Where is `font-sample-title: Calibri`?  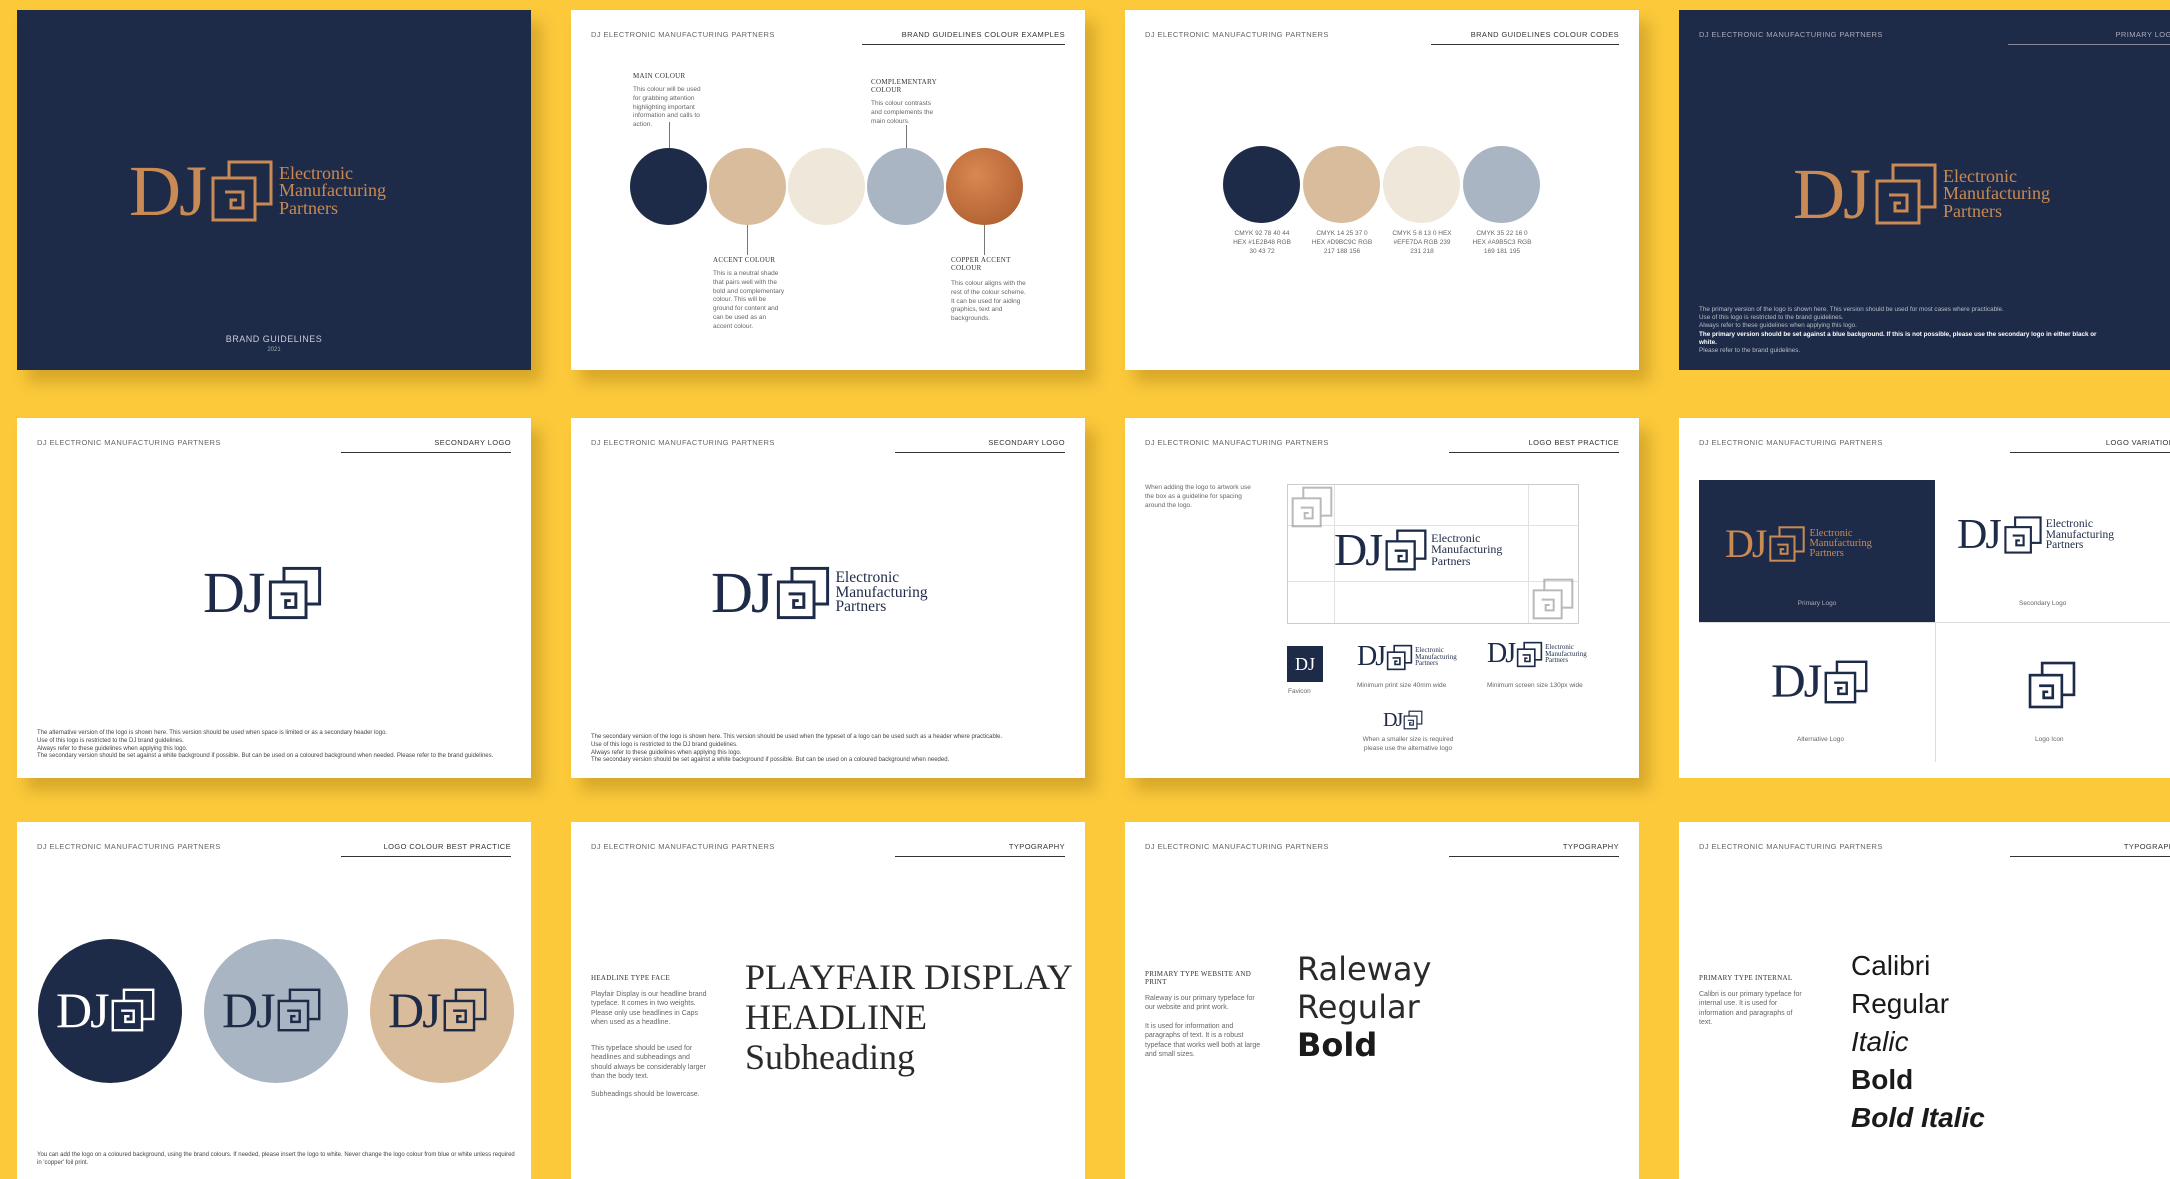 font-sample-title: Calibri is located at coordinates (1891, 965).